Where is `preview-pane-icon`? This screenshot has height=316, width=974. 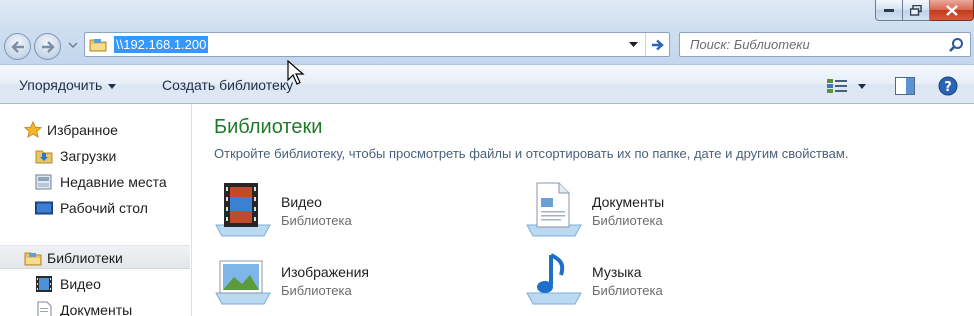
preview-pane-icon is located at coordinates (905, 86).